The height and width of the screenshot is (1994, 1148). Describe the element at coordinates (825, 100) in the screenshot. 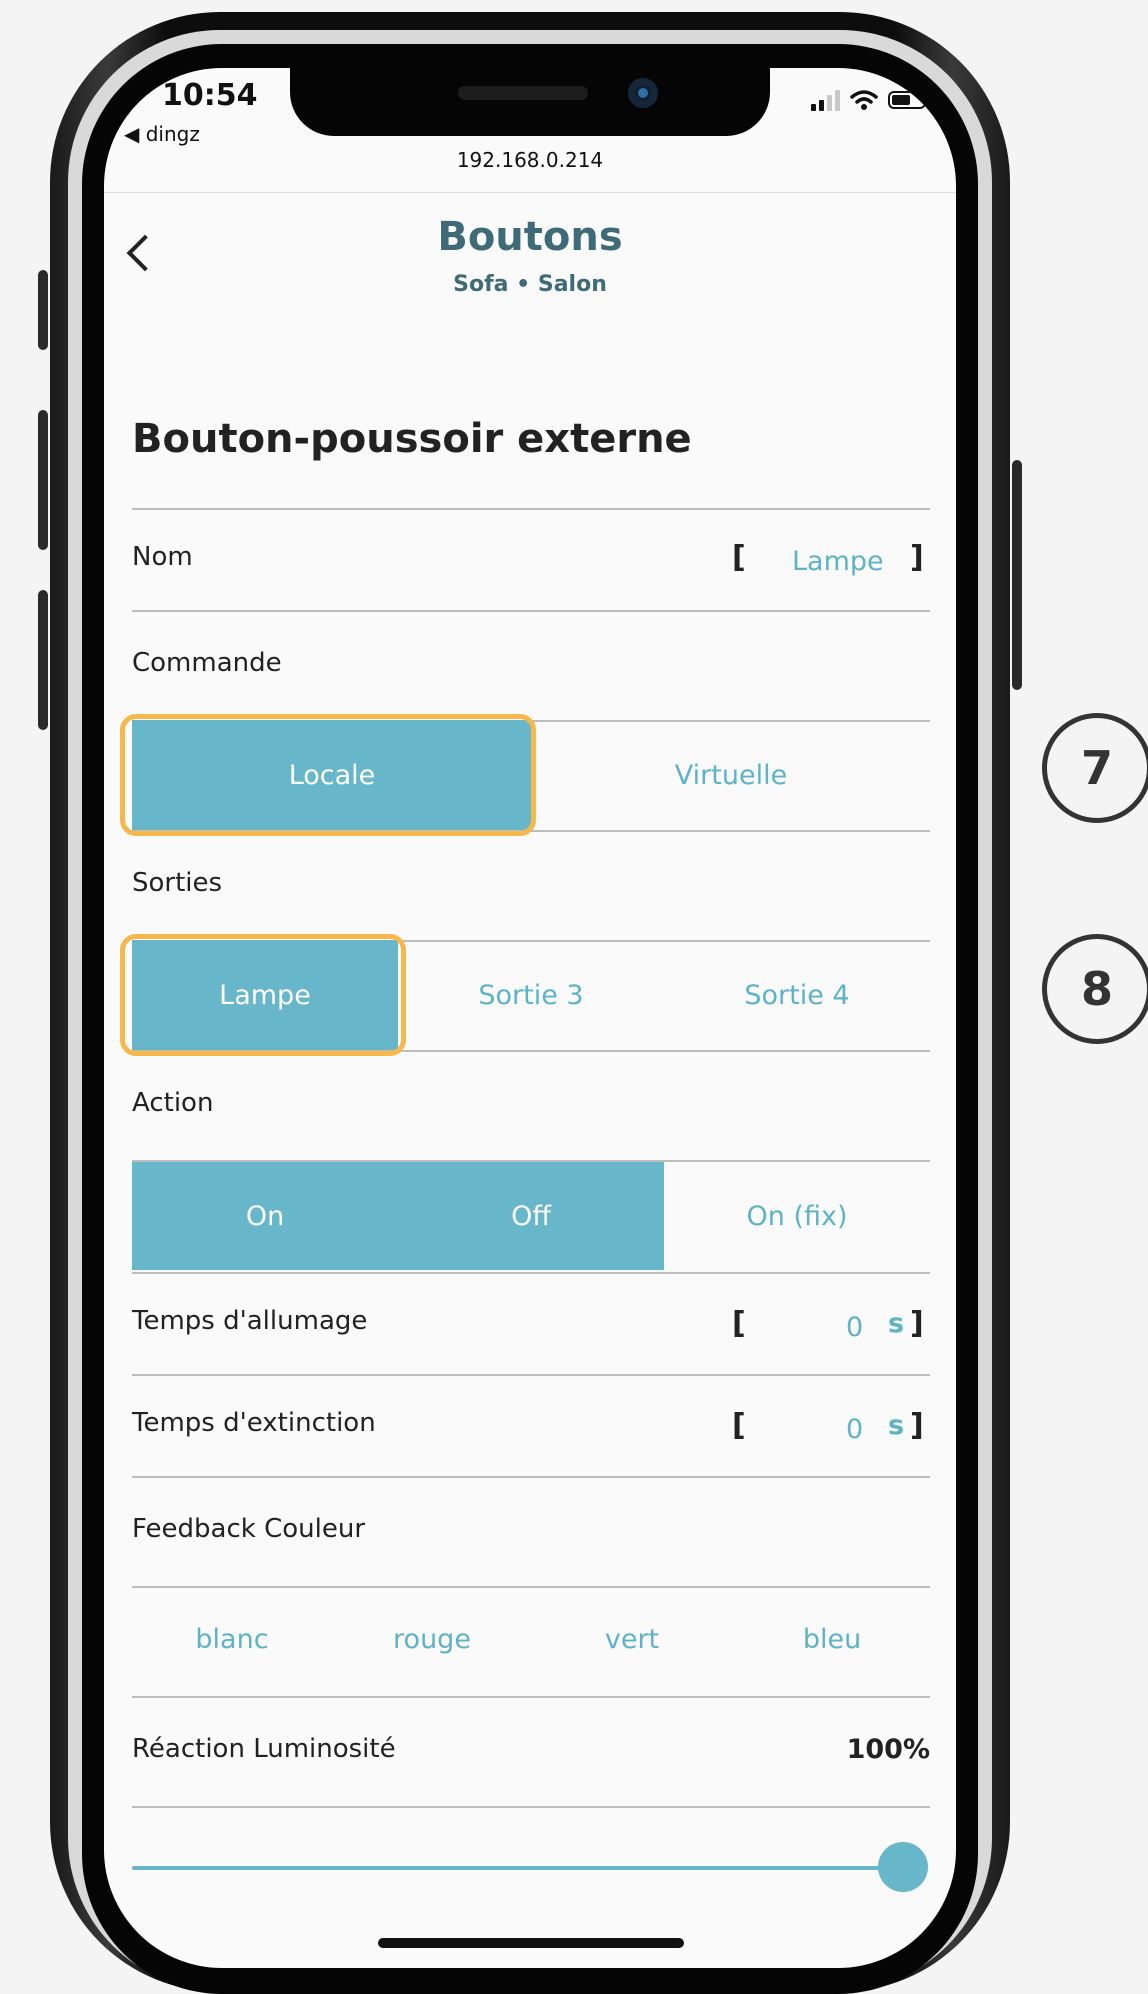

I see `cellular-signal-icon` at that location.